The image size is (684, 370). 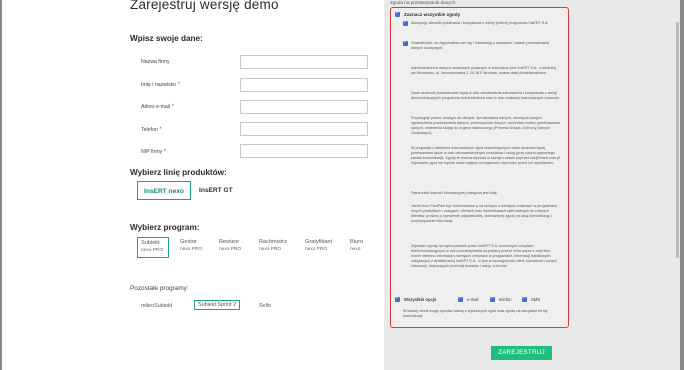 What do you see at coordinates (367, 246) in the screenshot?
I see `program-biuro: Biuro nexo` at bounding box center [367, 246].